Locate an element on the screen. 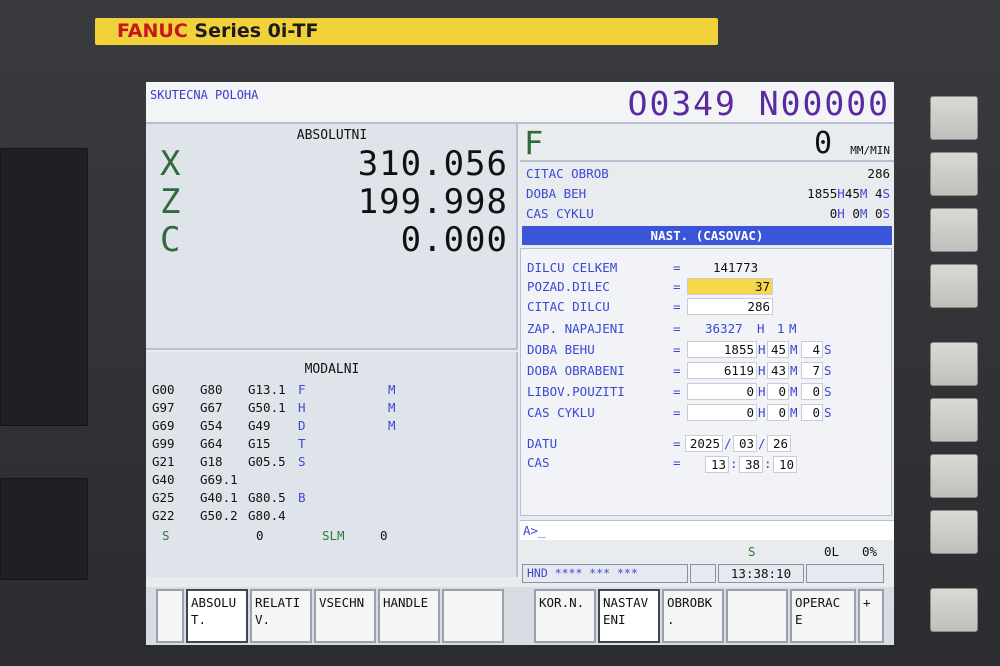  modal-code: G15 is located at coordinates (259, 443).